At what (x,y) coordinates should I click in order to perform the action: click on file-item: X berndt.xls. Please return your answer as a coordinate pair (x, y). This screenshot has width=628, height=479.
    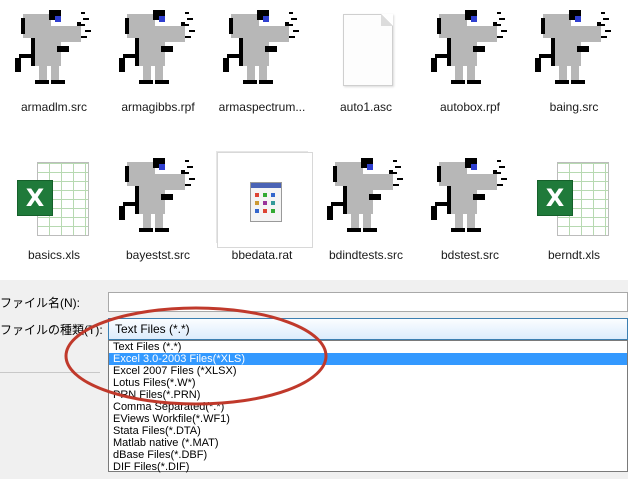
    Looking at the image, I should click on (574, 207).